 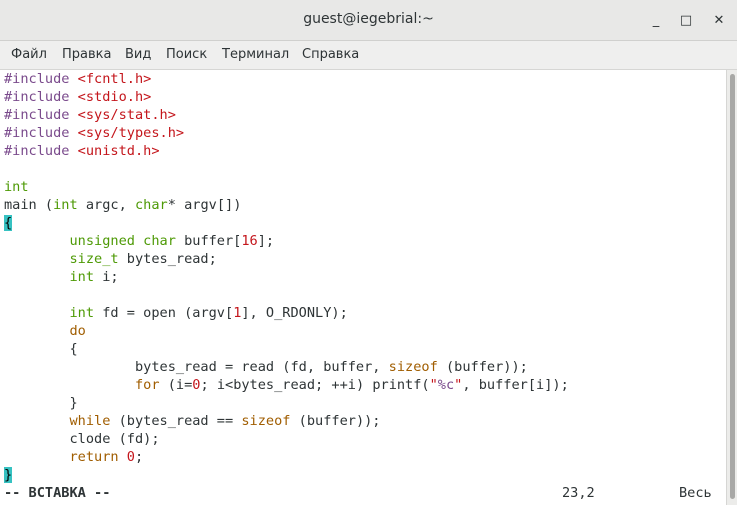 I want to click on scroll-indicator: Весь, so click(x=695, y=493).